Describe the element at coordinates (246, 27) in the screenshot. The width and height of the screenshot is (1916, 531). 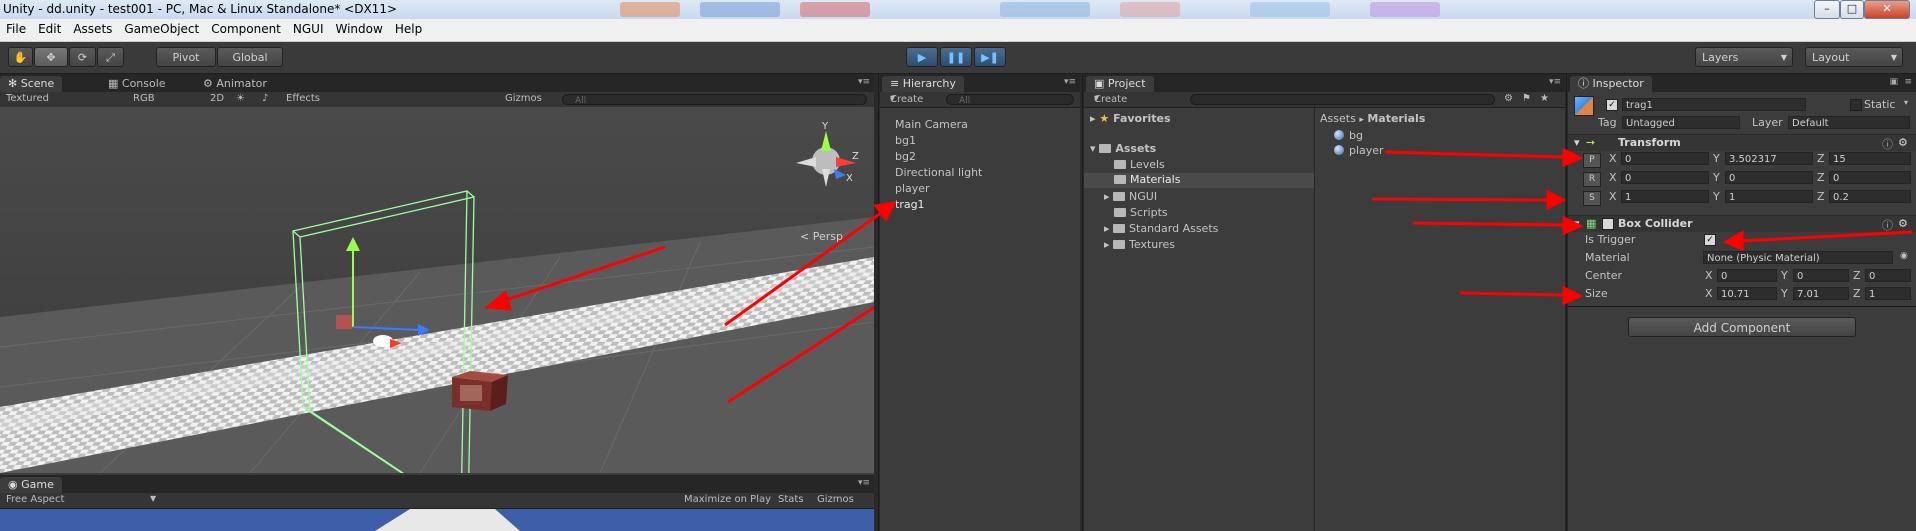
I see `menu-component: Component` at that location.